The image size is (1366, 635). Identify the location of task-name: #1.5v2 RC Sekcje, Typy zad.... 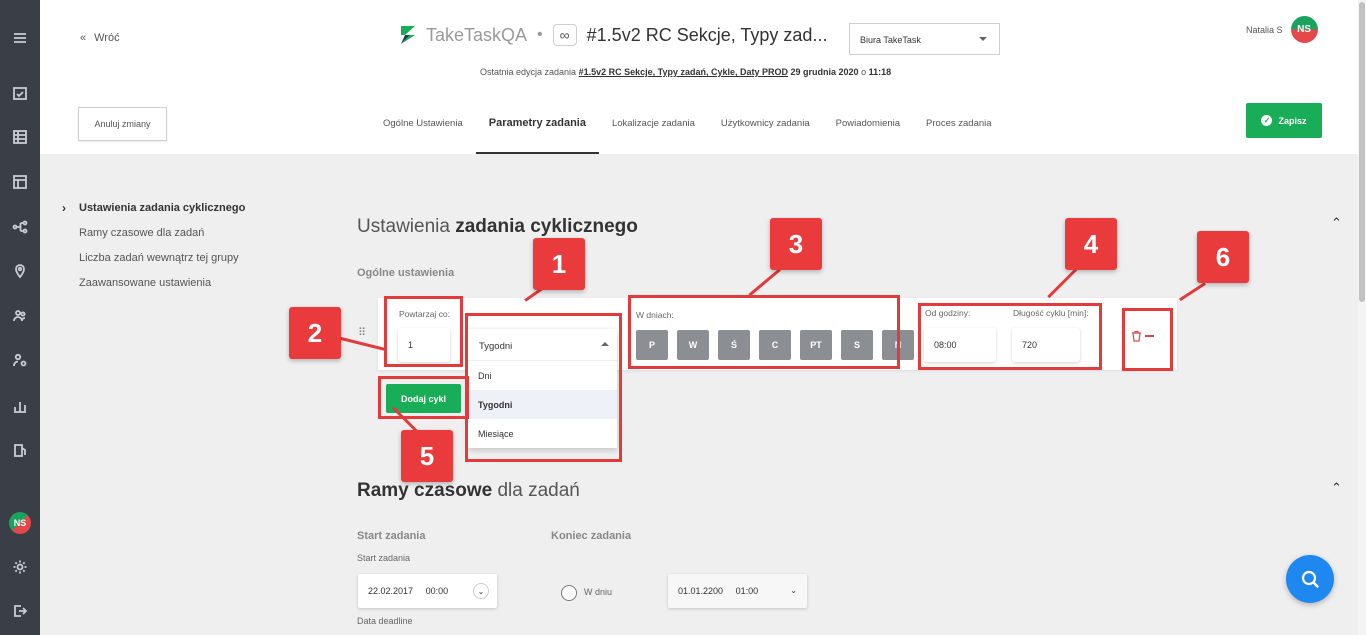
(707, 34).